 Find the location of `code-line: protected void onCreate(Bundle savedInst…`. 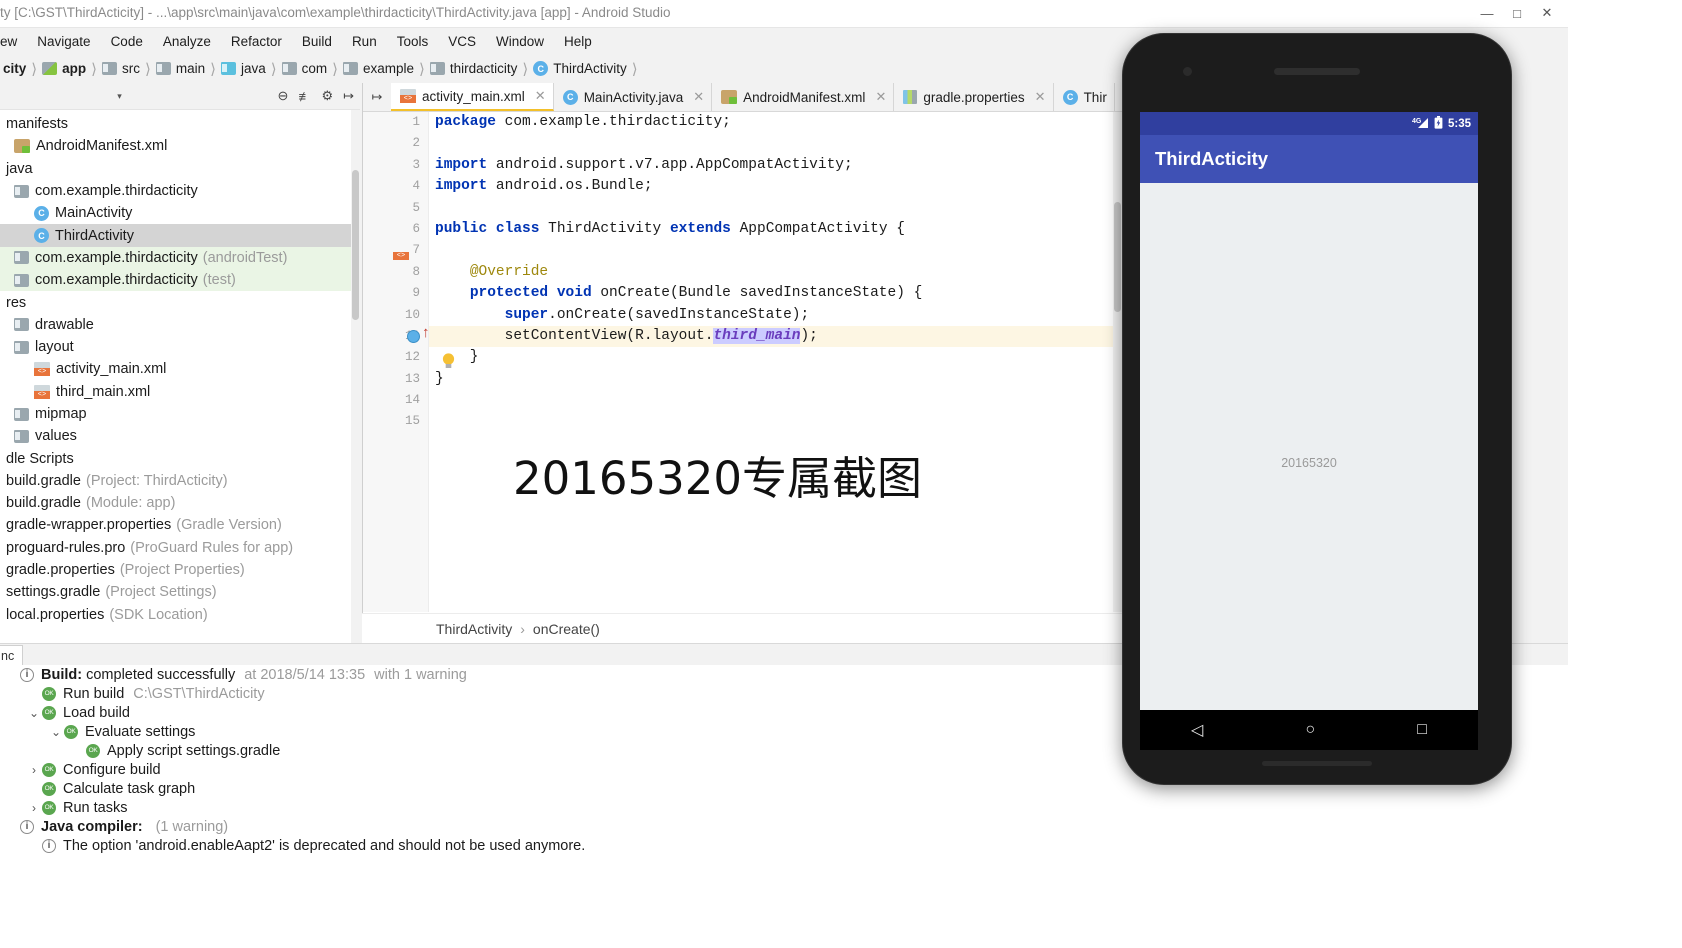

code-line: protected void onCreate(Bundle savedInst… is located at coordinates (776, 293).